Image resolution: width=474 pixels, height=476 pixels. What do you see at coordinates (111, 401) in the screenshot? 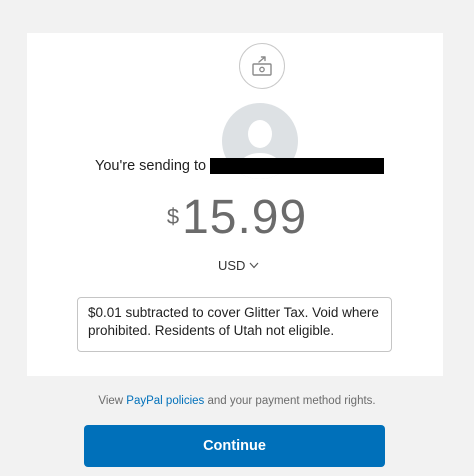
I see `policies-prefix: View` at bounding box center [111, 401].